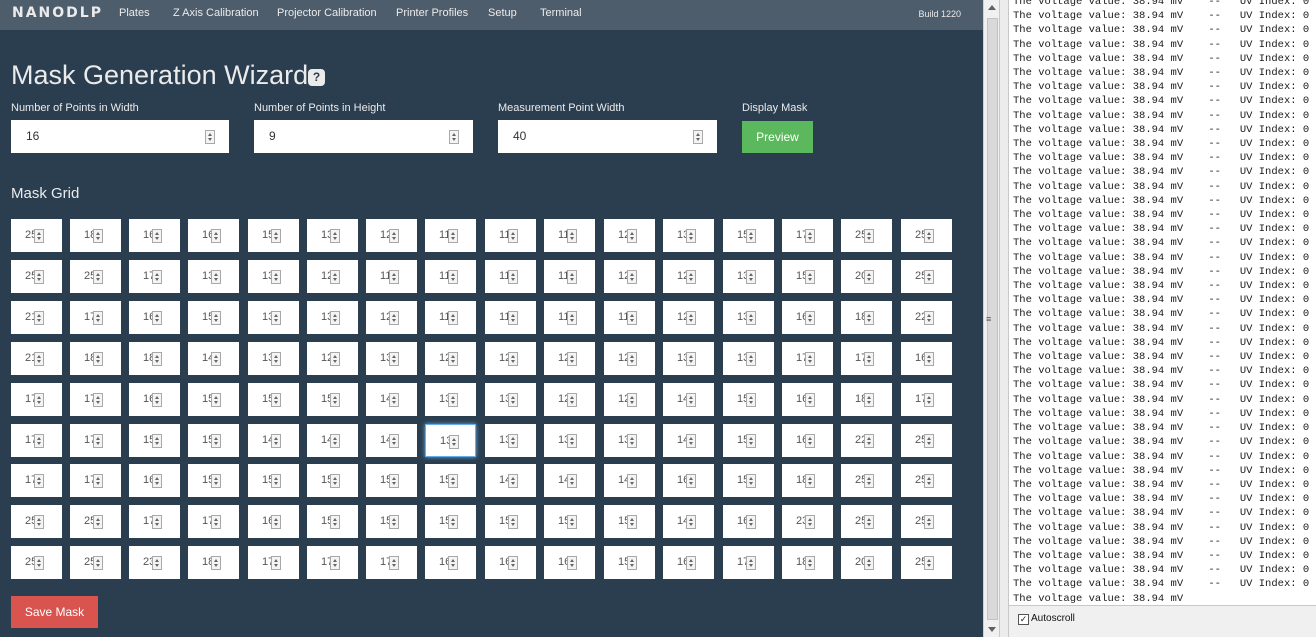 The image size is (1316, 637). What do you see at coordinates (432, 13) in the screenshot?
I see `nav-printer-profiles: Printer Profiles` at bounding box center [432, 13].